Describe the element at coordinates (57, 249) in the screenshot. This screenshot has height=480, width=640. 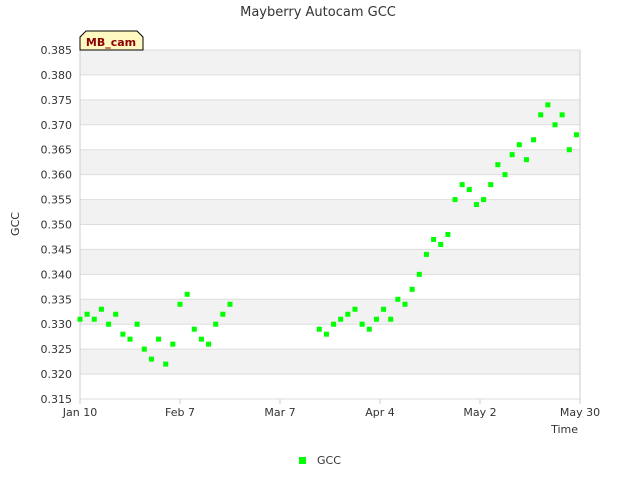
I see `y-tick-label: 0.345` at that location.